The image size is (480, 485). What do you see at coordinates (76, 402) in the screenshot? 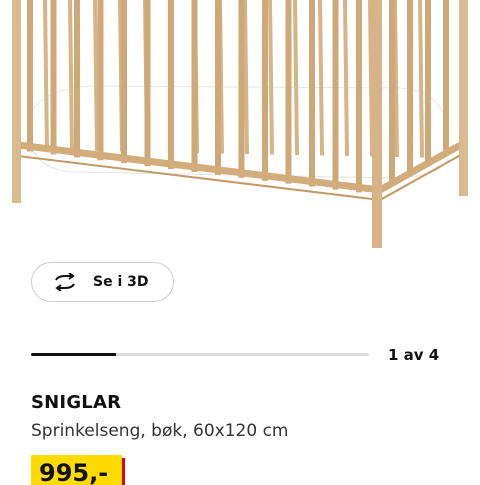
I see `product-name: SNIGLAR` at bounding box center [76, 402].